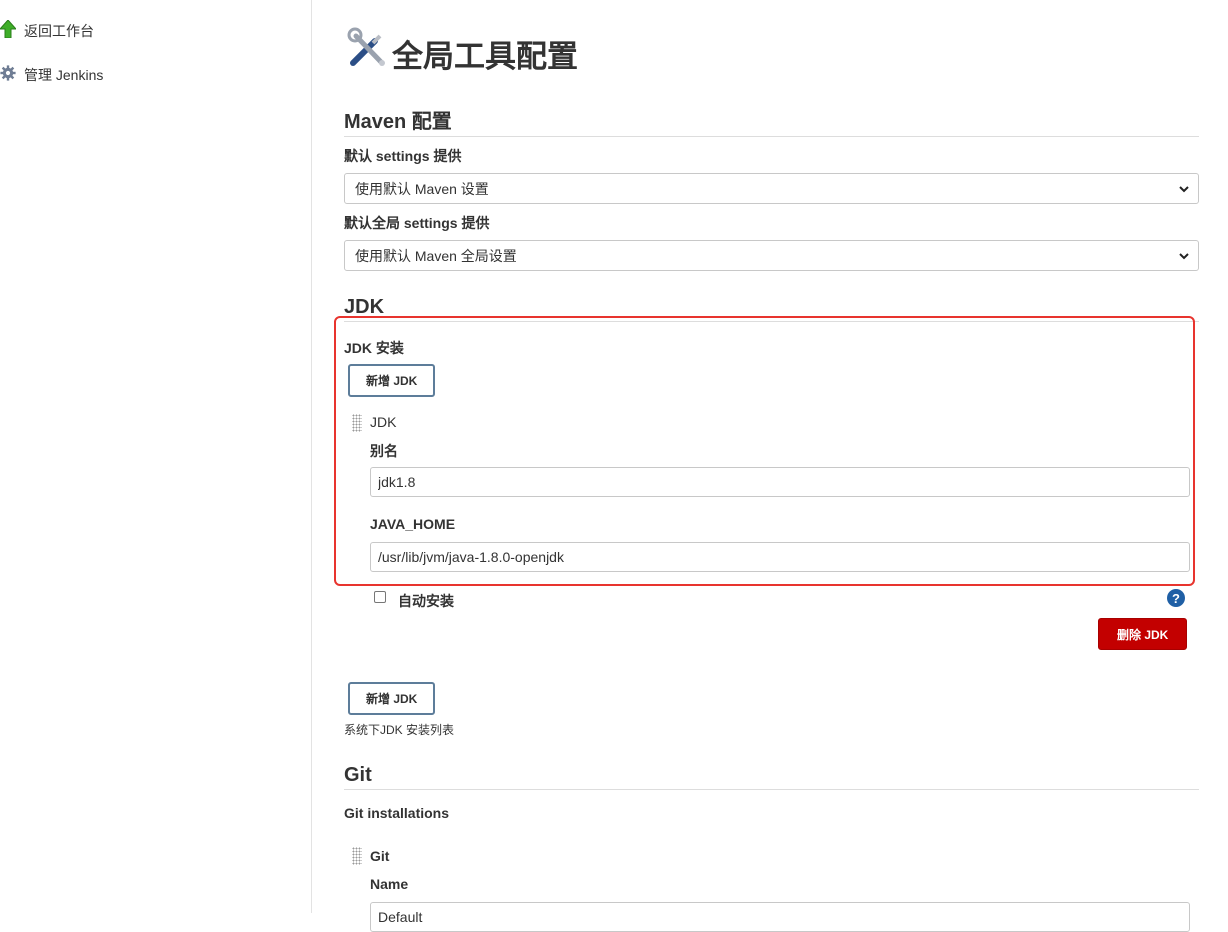 The image size is (1228, 932). What do you see at coordinates (436, 255) in the screenshot?
I see `maven-global-settings-value: 使用默认 Maven 全局设置` at bounding box center [436, 255].